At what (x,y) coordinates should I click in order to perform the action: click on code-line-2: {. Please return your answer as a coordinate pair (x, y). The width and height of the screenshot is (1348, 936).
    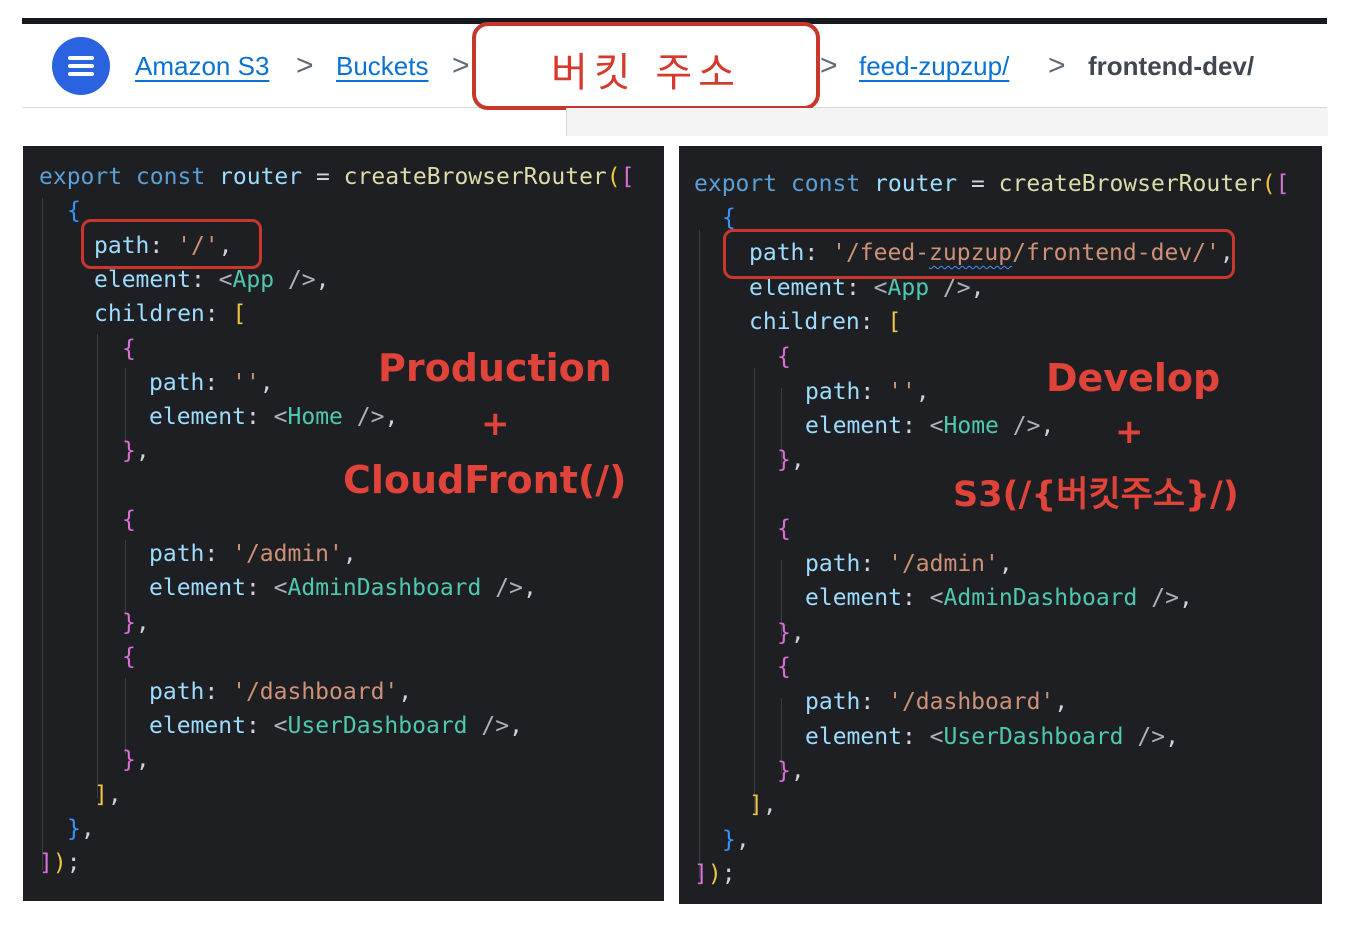
    Looking at the image, I should click on (74, 211).